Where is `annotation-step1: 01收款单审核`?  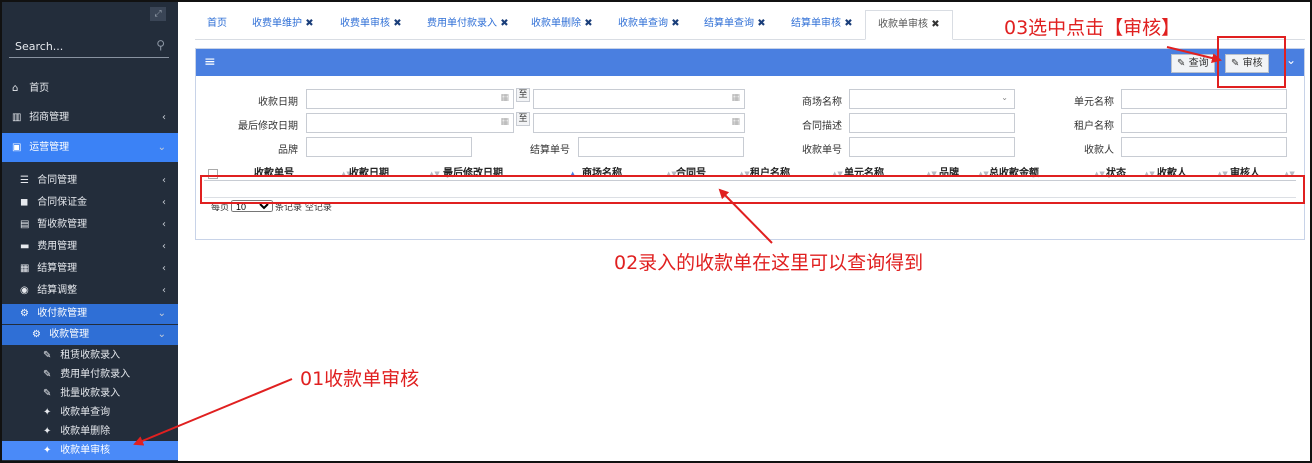
annotation-step1: 01收款单审核 is located at coordinates (360, 379).